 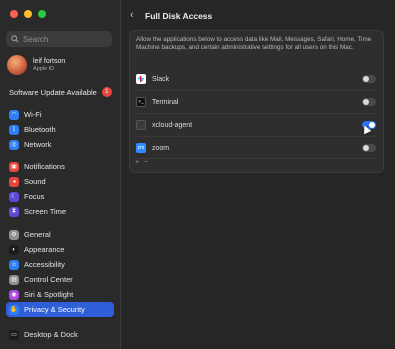 I want to click on sidebar-item-label: Sound, so click(x=35, y=181).